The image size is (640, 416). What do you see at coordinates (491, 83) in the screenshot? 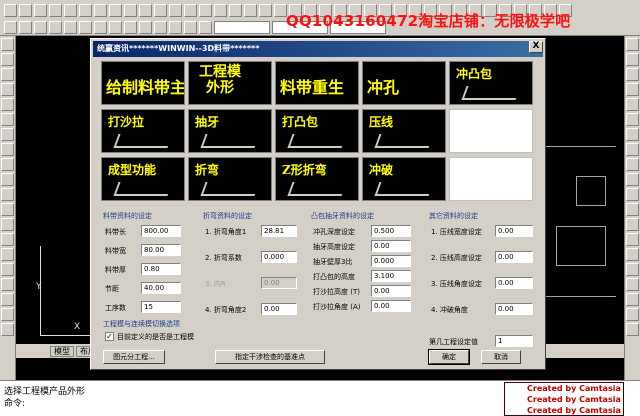
I see `function-tile: 冲凸包` at bounding box center [491, 83].